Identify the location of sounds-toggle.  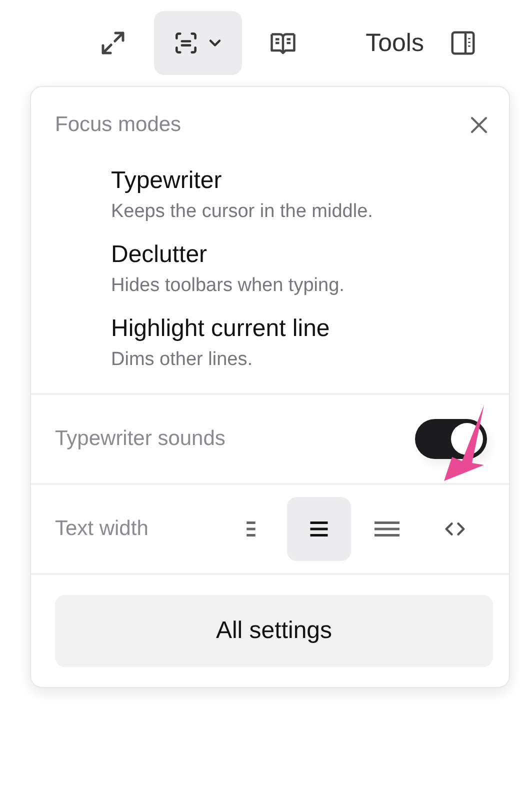
(451, 439).